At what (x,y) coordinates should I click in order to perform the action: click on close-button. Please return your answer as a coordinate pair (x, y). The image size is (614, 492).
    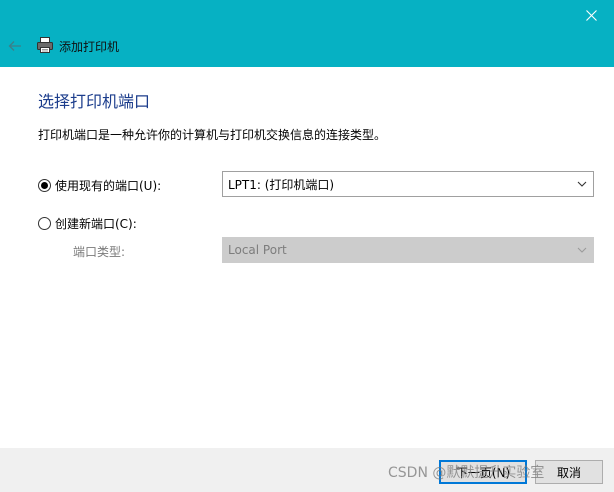
    Looking at the image, I should click on (591, 15).